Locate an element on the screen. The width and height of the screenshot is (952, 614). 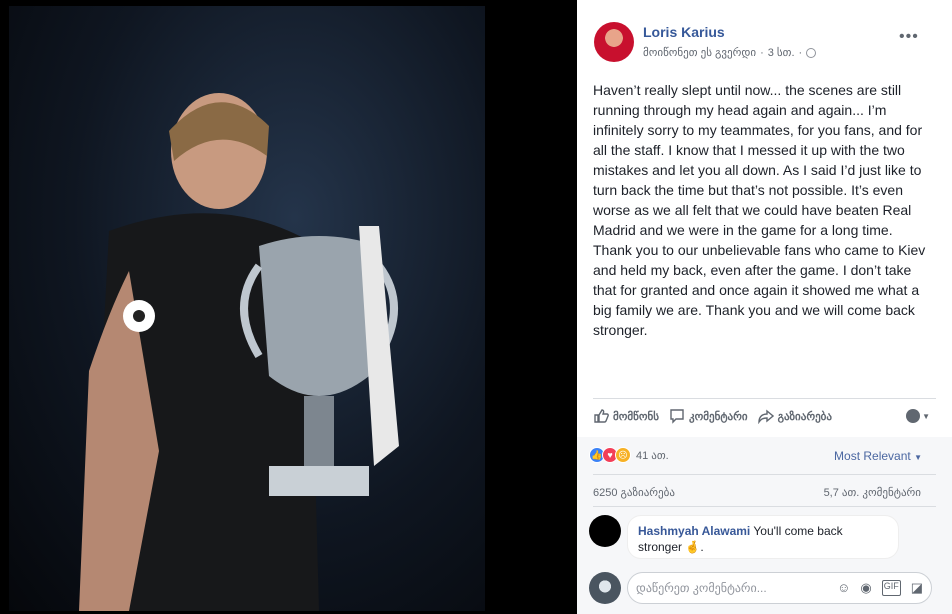
like-page-link: მოიწონეთ ეს გვერდი is located at coordinates (699, 52).